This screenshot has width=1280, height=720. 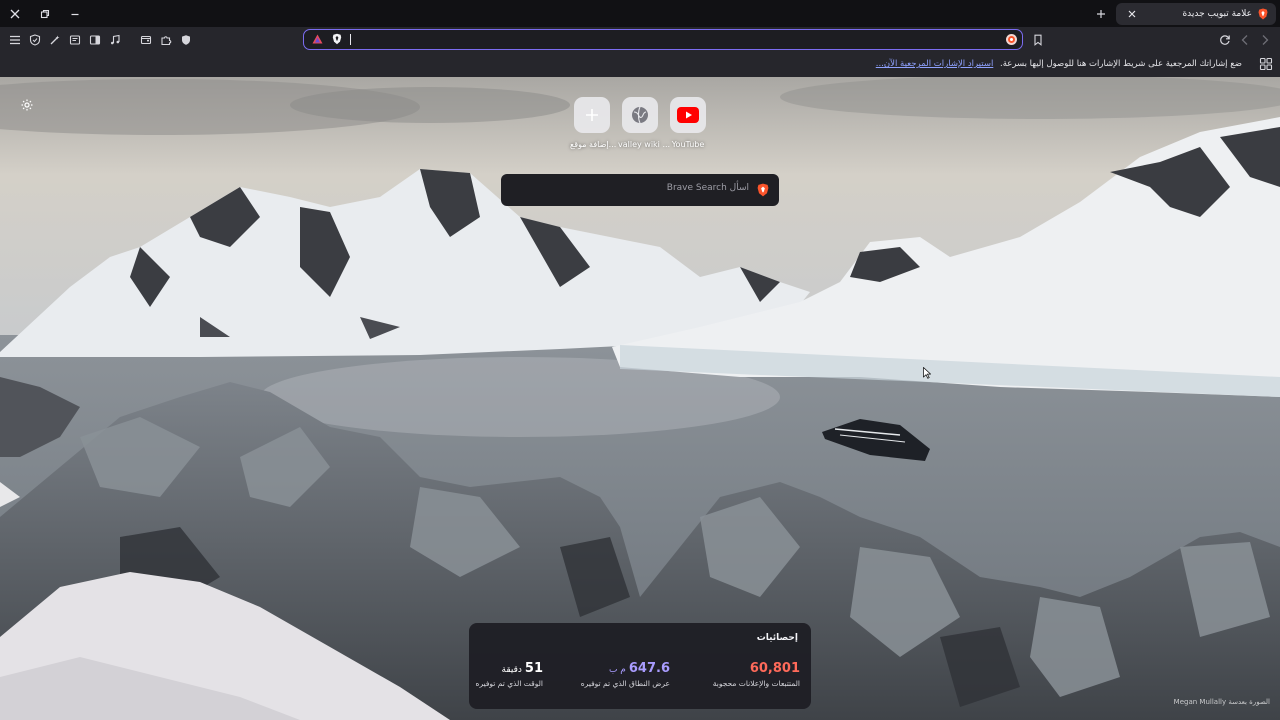 I want to click on chevron-left-icon, so click(x=1244, y=40).